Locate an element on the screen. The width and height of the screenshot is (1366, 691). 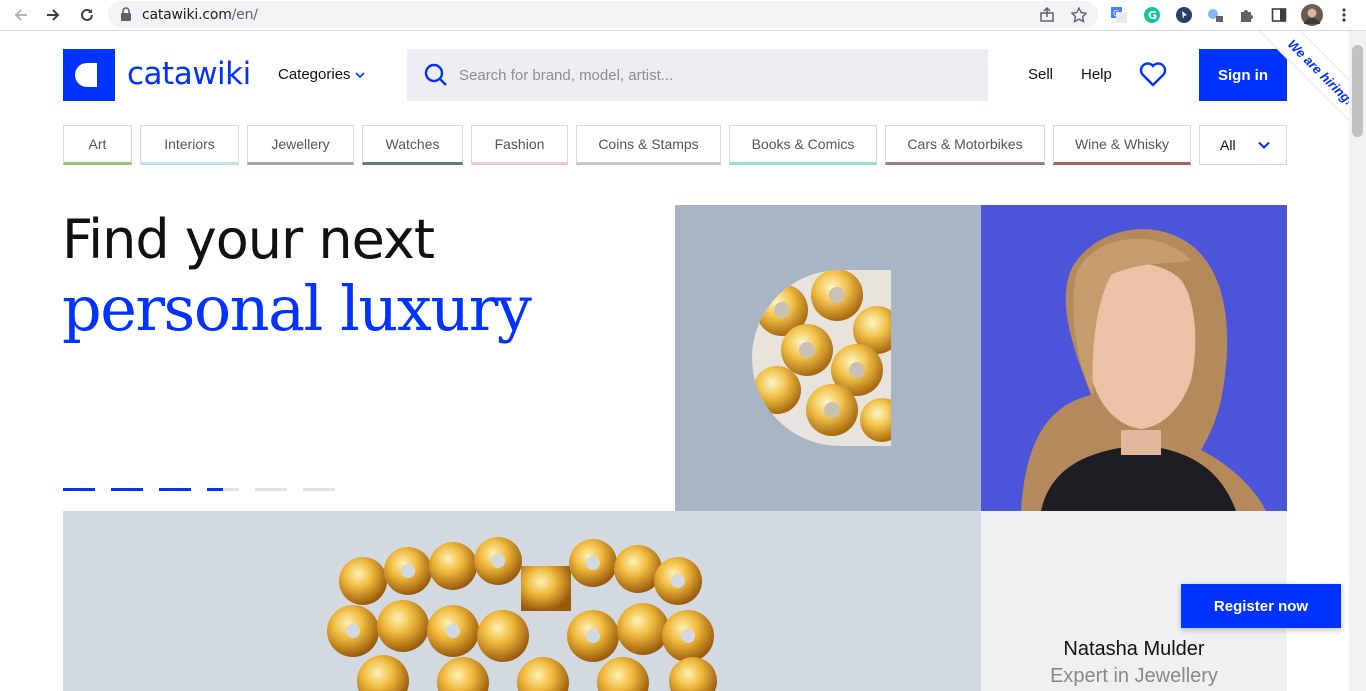
tab-fashion: Fashion is located at coordinates (519, 145).